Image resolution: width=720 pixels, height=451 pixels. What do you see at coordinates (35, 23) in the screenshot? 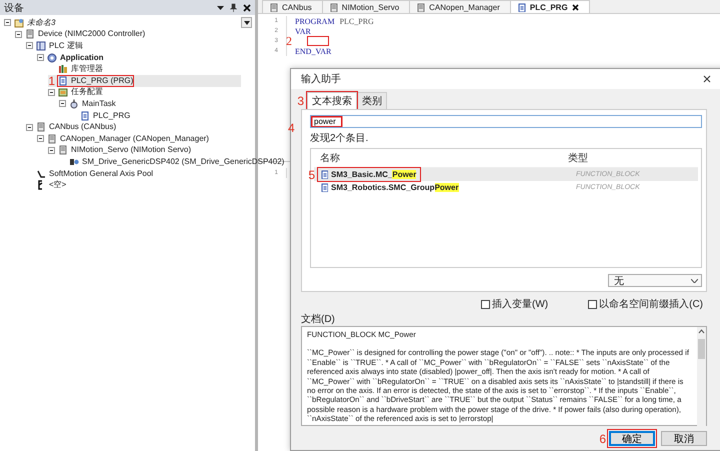
I see `tree-item: 未命名3` at bounding box center [35, 23].